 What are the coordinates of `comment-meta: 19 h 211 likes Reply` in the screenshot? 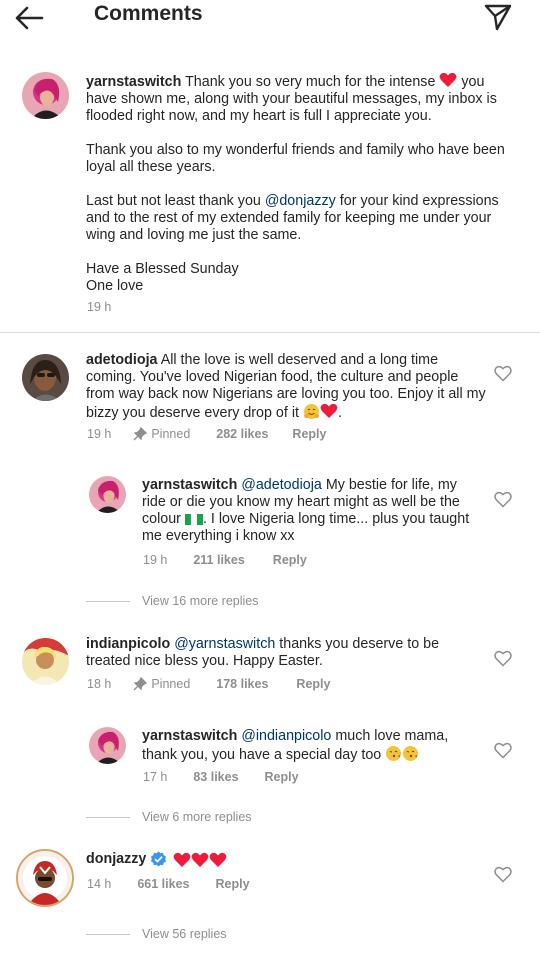 It's located at (225, 560).